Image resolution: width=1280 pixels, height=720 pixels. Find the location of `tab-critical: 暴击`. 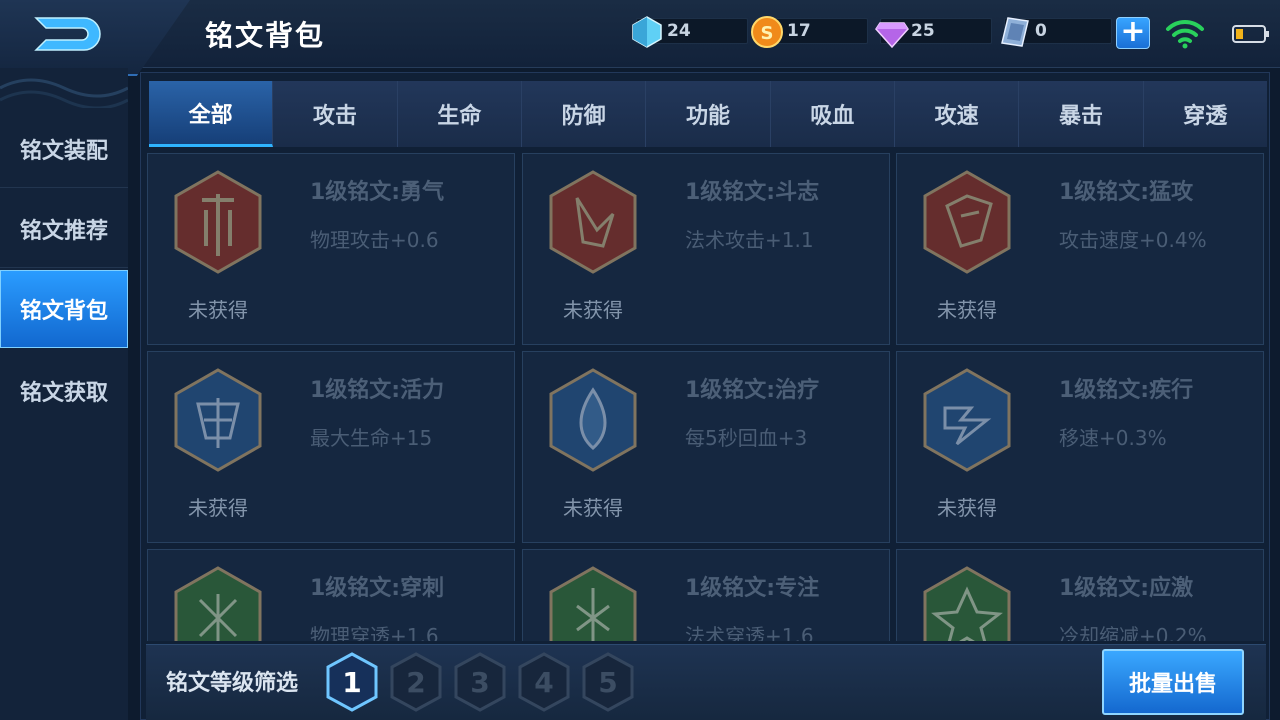

tab-critical: 暴击 is located at coordinates (1081, 114).